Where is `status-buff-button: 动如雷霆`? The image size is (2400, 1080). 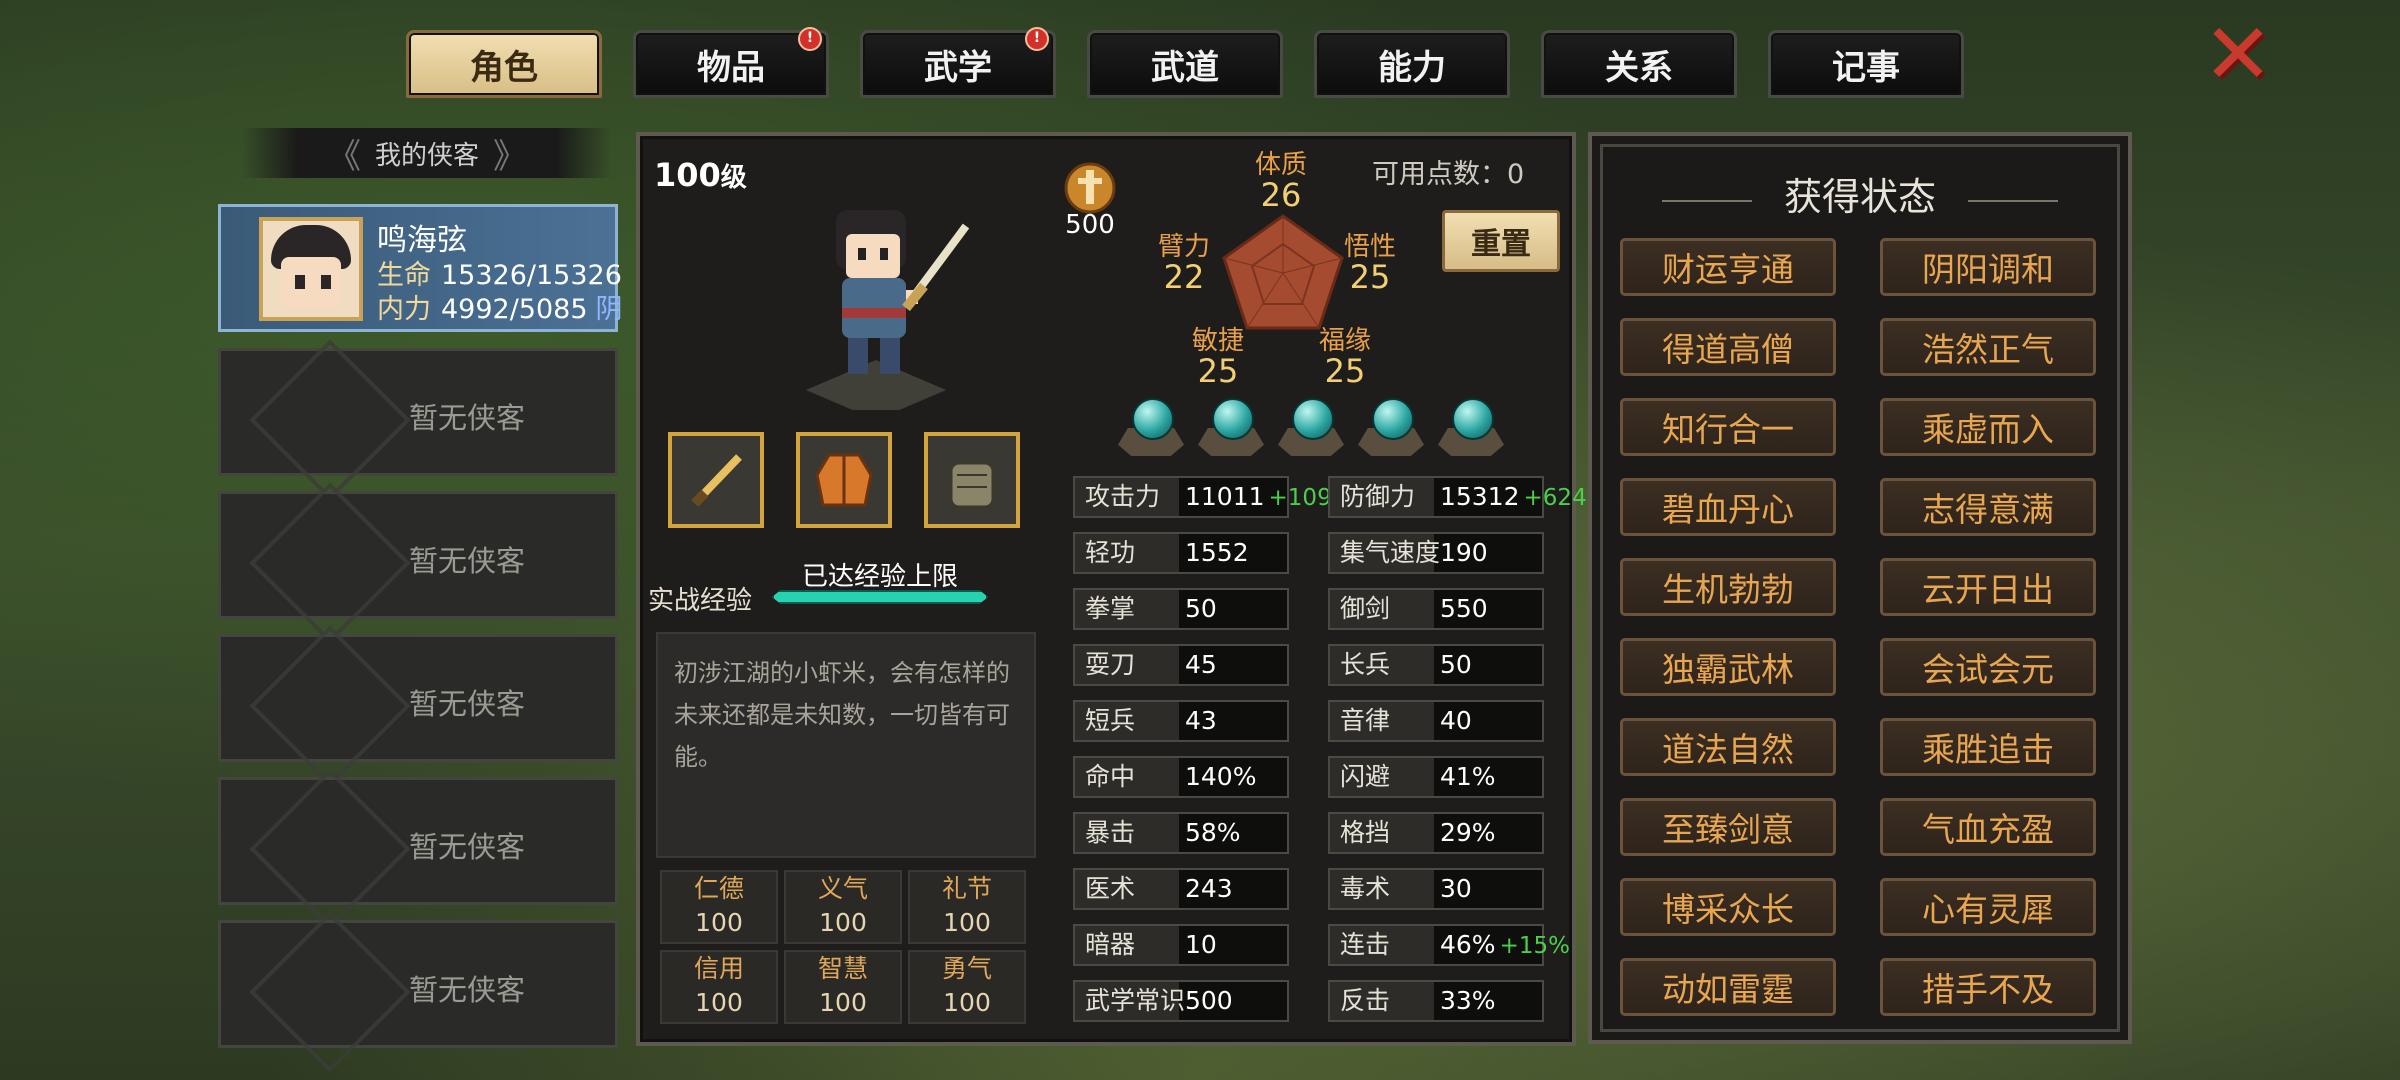 status-buff-button: 动如雷霆 is located at coordinates (1728, 987).